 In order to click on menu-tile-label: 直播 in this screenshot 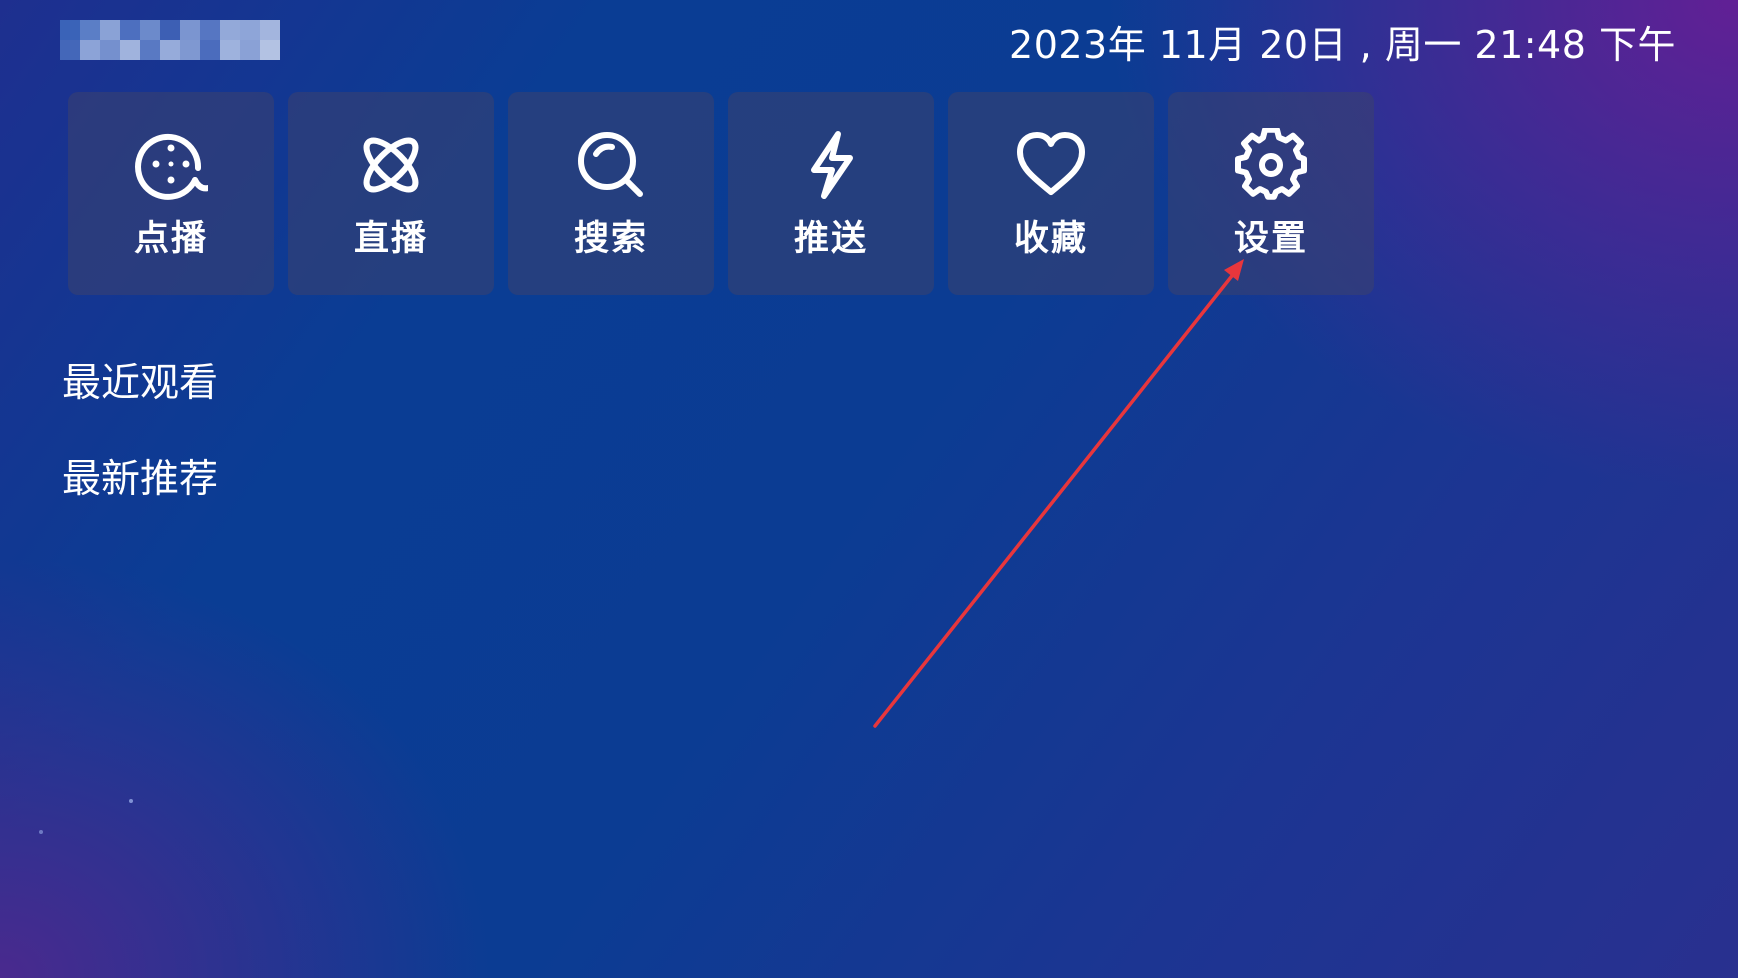, I will do `click(390, 239)`.